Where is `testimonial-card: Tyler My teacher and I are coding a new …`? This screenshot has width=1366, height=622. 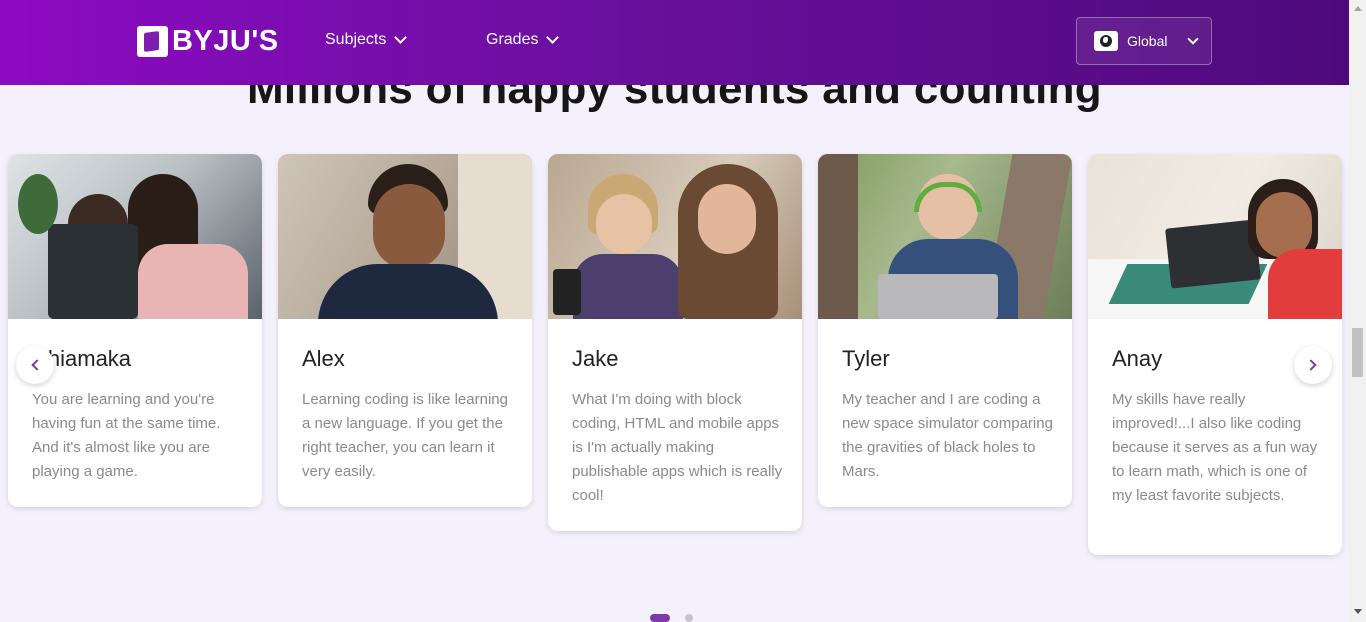
testimonial-card: Tyler My teacher and I are coding a new … is located at coordinates (945, 330).